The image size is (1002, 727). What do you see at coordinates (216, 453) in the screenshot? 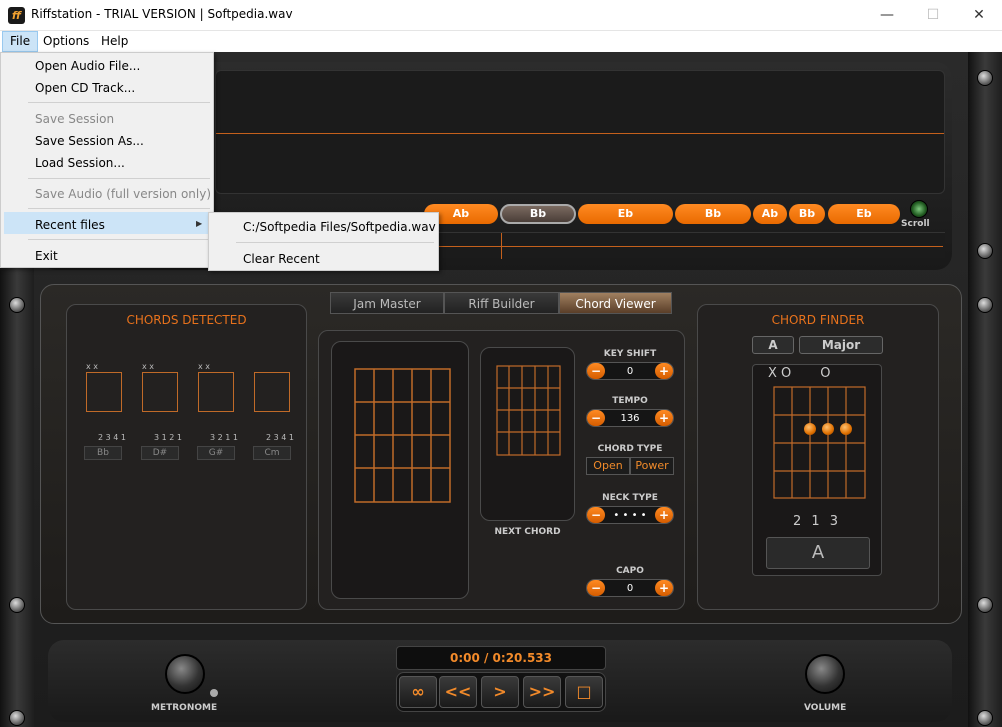
I see `detected-chord-button: G#` at bounding box center [216, 453].